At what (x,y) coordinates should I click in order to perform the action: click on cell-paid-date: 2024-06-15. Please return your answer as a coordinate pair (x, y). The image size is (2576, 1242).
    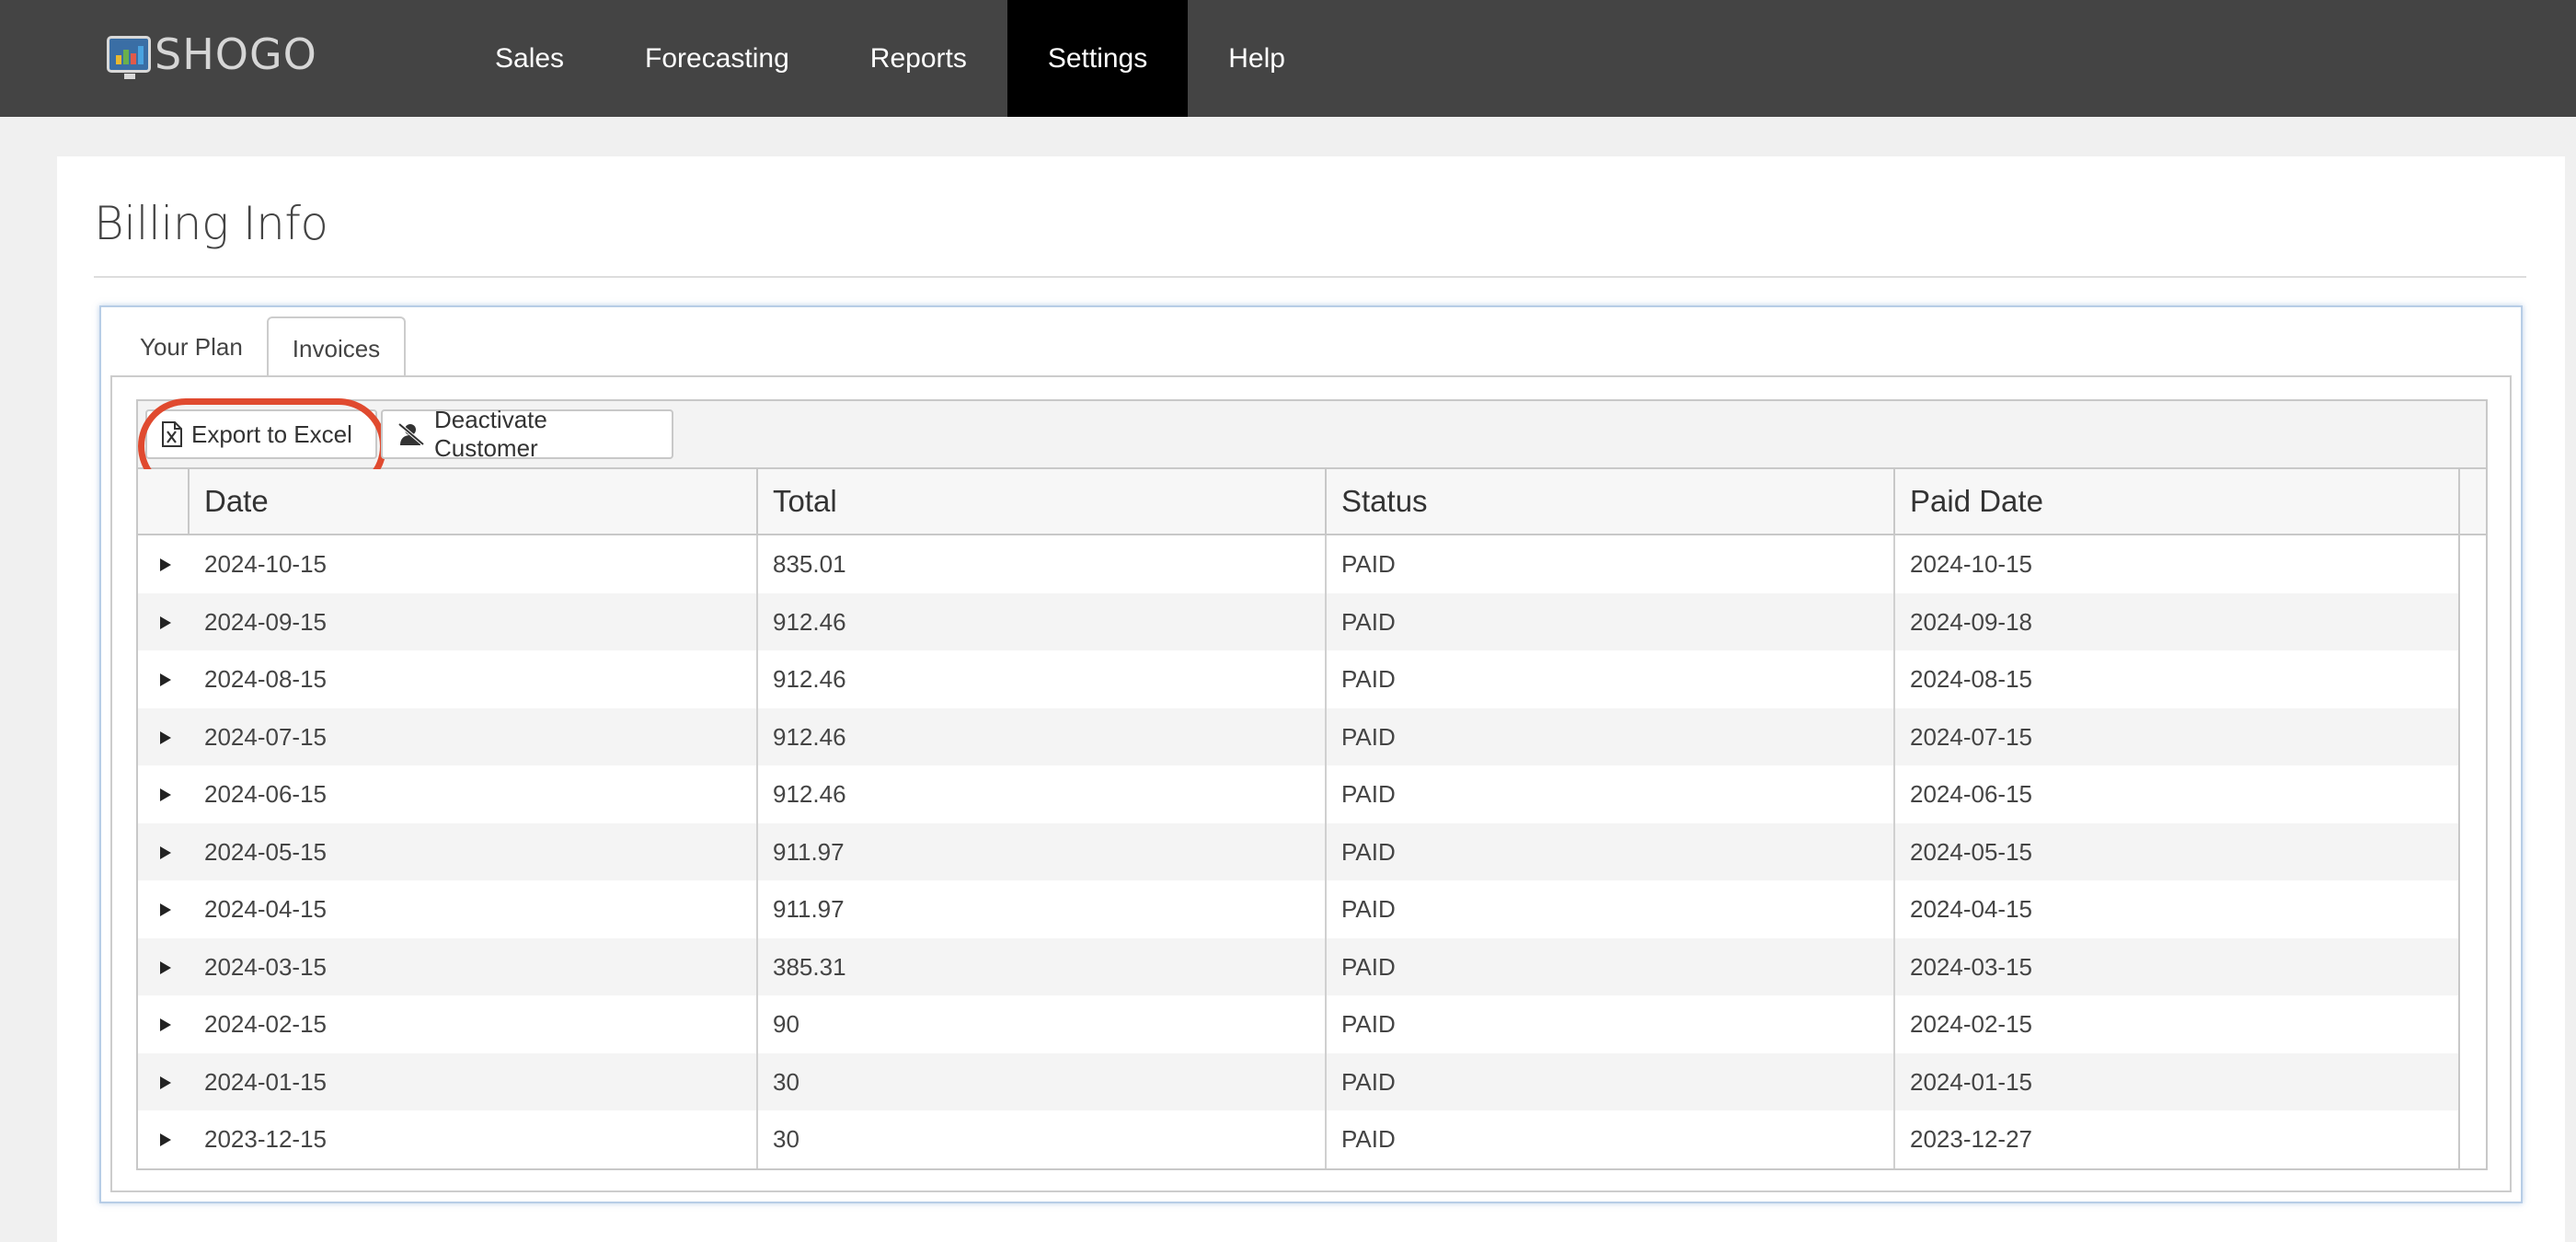
    Looking at the image, I should click on (2177, 794).